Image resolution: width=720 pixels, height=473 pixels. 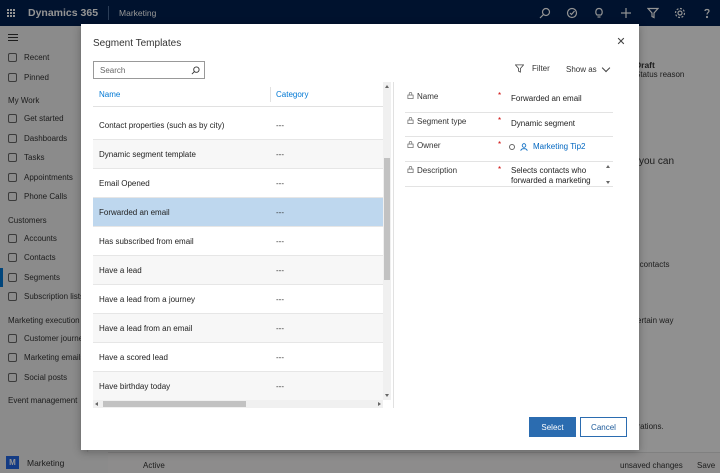 I want to click on list-item: Email Opened ---, so click(x=238, y=183).